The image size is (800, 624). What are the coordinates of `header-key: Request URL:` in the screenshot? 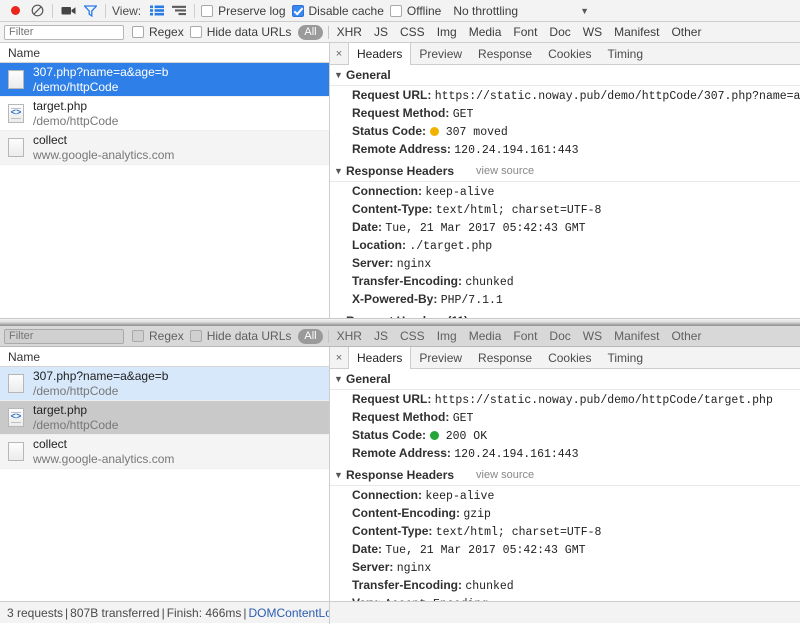 It's located at (392, 399).